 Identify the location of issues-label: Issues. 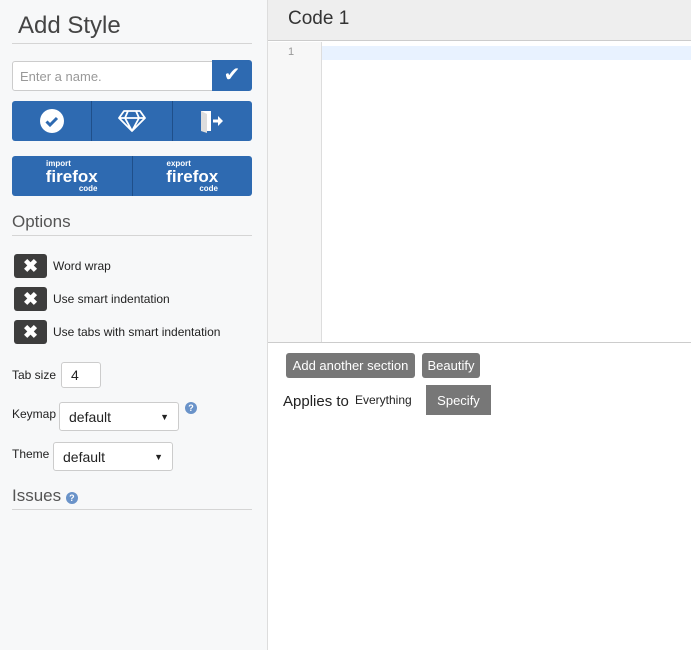
(37, 495).